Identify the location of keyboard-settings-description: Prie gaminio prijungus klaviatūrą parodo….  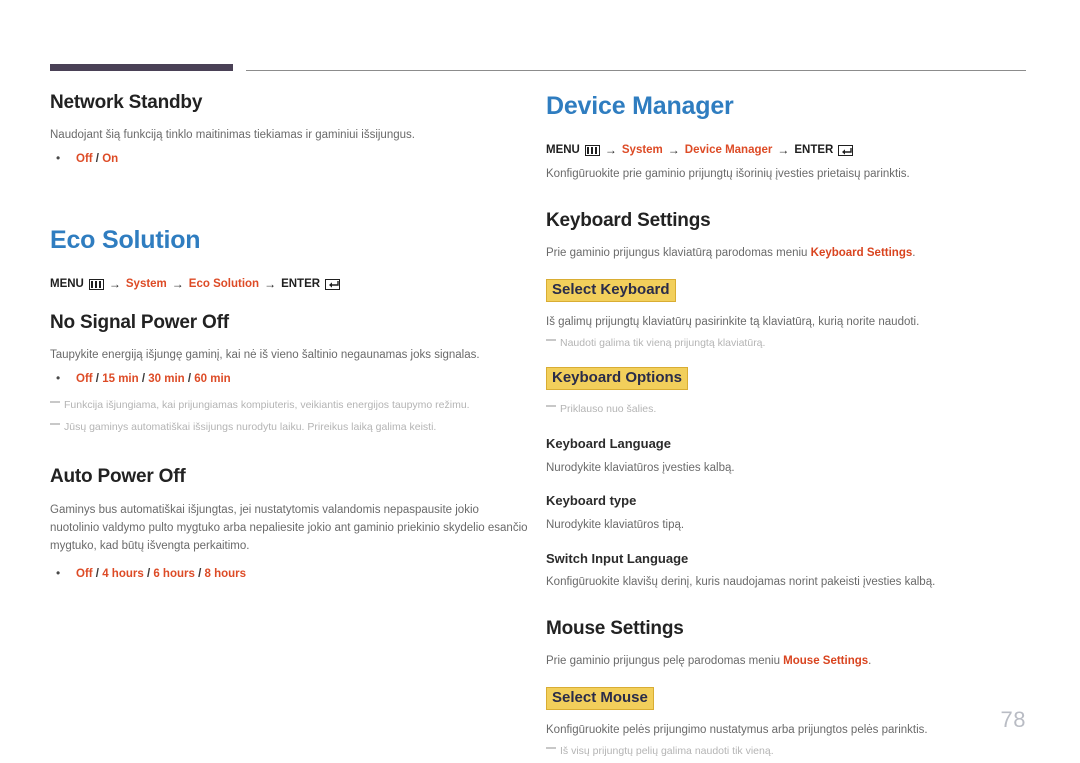
(731, 252).